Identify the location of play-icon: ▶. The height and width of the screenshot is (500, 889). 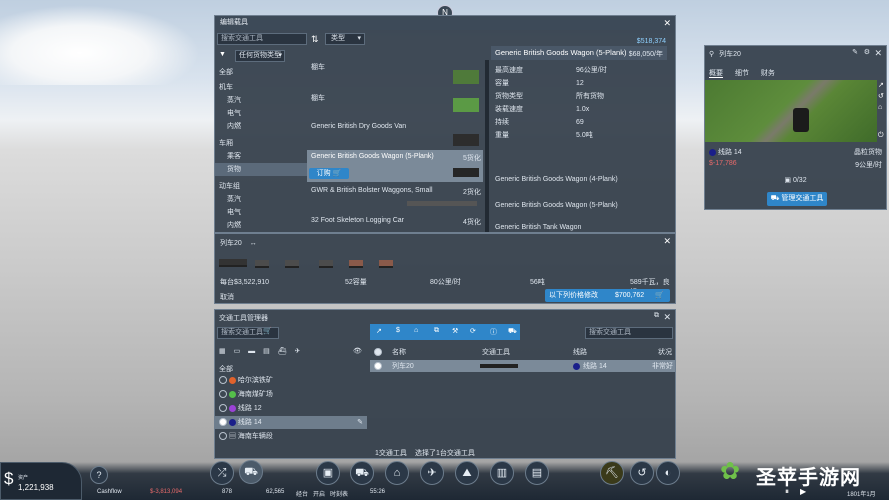
(803, 491).